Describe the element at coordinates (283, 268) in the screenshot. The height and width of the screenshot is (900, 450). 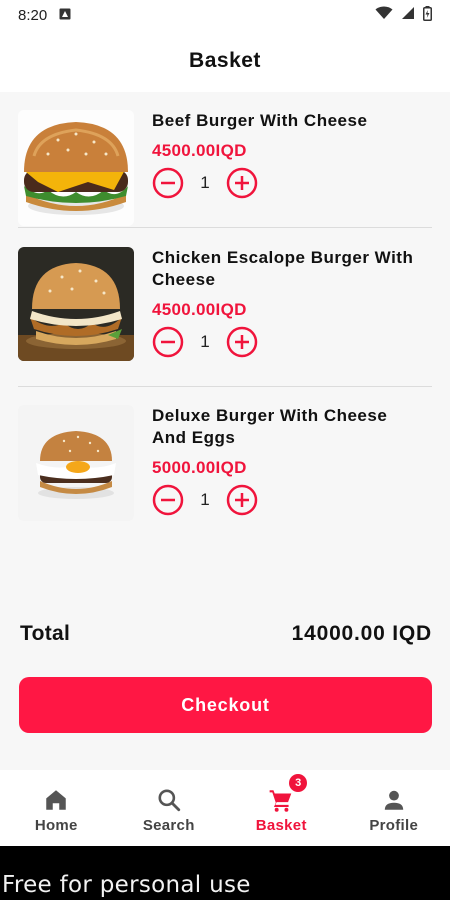
I see `item-name: Chicken Escalope Burger With Cheese` at that location.